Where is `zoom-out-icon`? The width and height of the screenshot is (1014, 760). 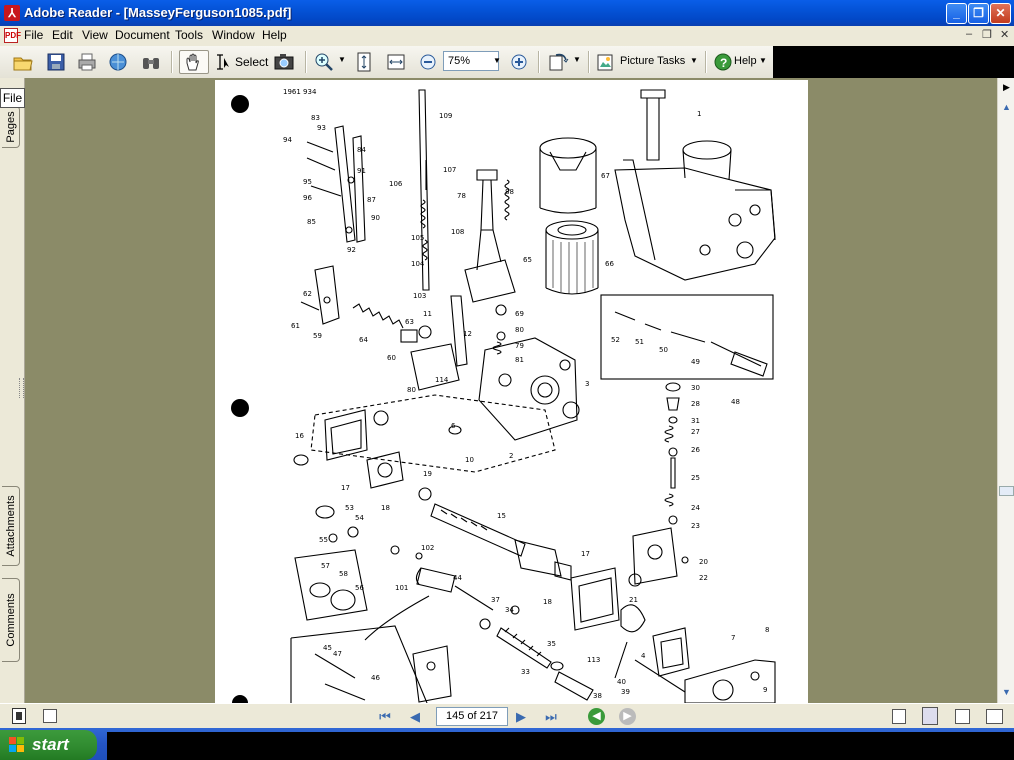
zoom-out-icon is located at coordinates (428, 62).